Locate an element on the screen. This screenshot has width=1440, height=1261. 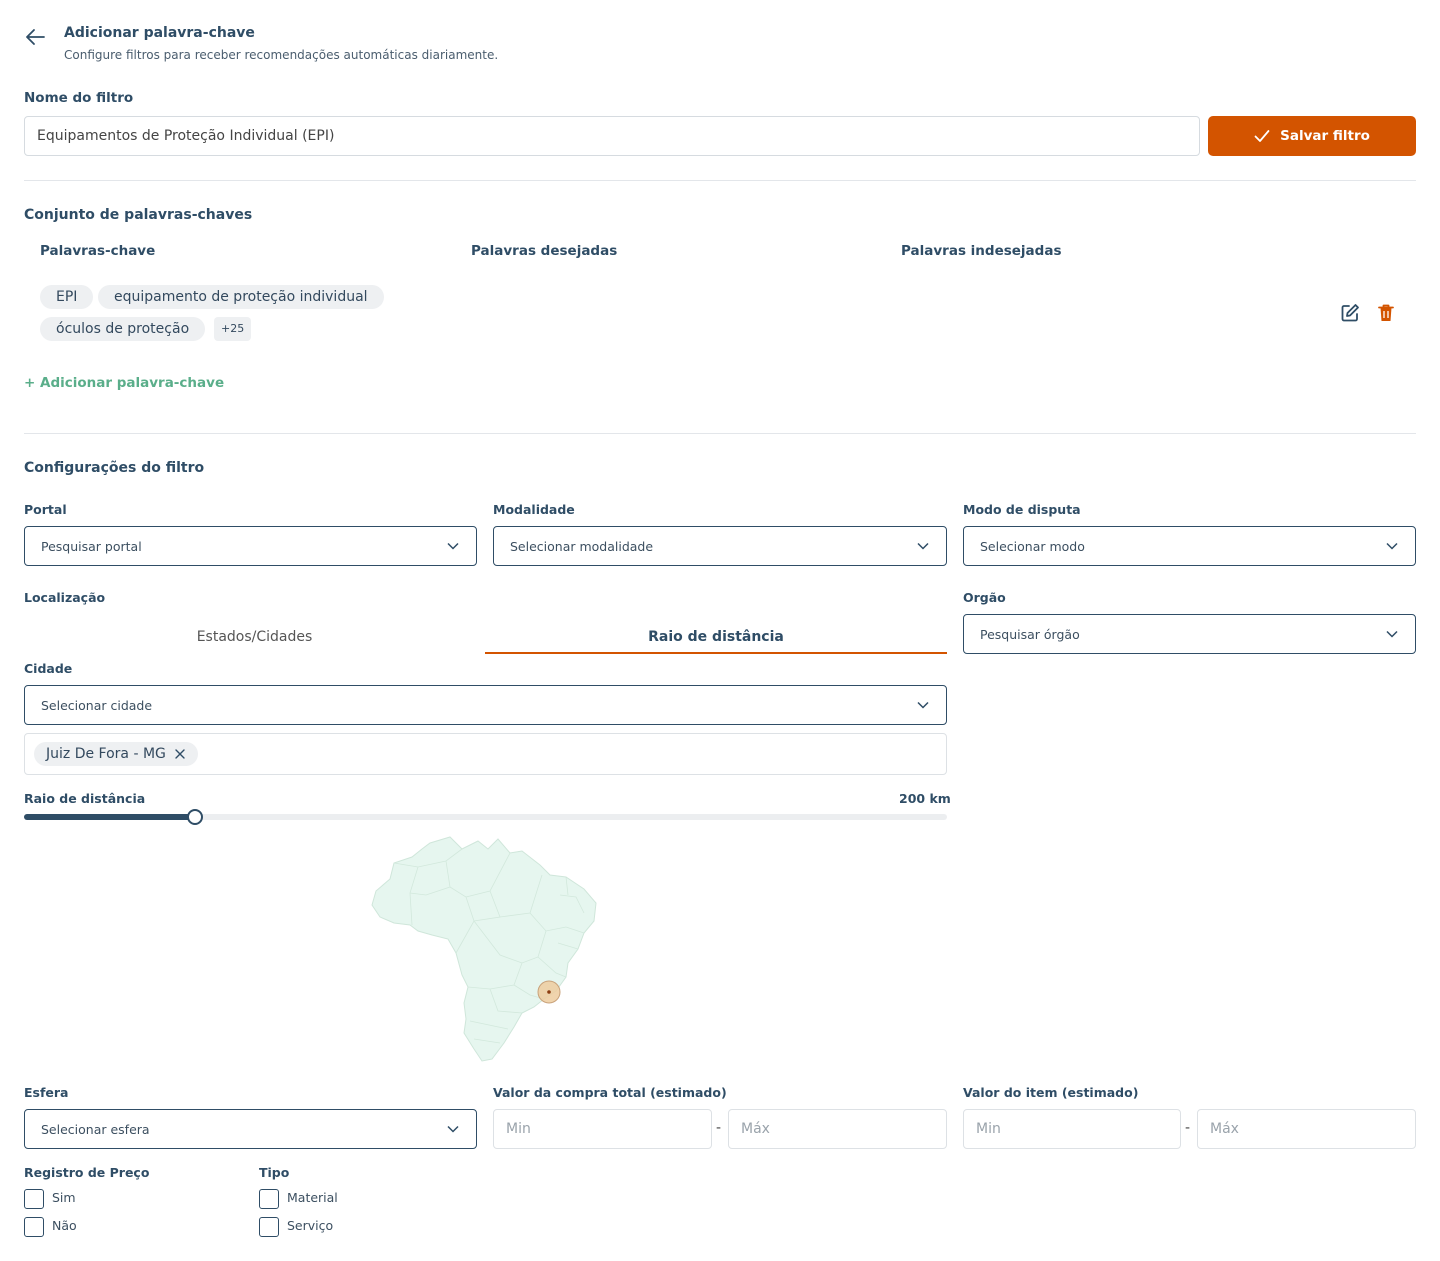
cidade-select-text: Selecionar cidade is located at coordinates (97, 705).